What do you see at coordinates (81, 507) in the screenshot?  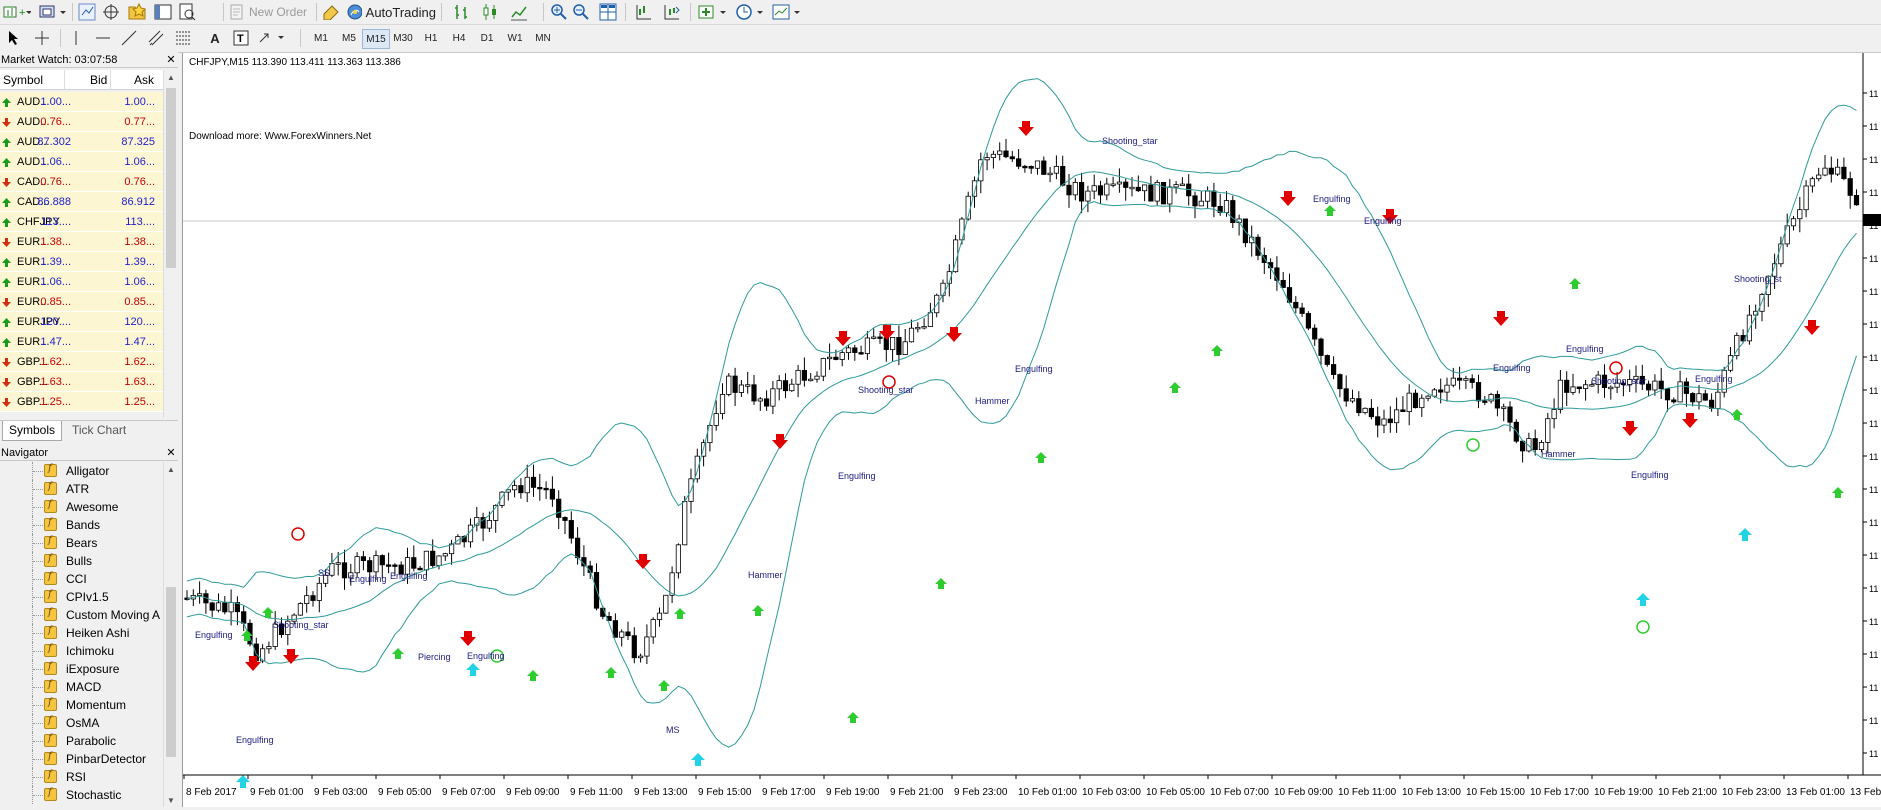 I see `navigator-item: Awesome` at bounding box center [81, 507].